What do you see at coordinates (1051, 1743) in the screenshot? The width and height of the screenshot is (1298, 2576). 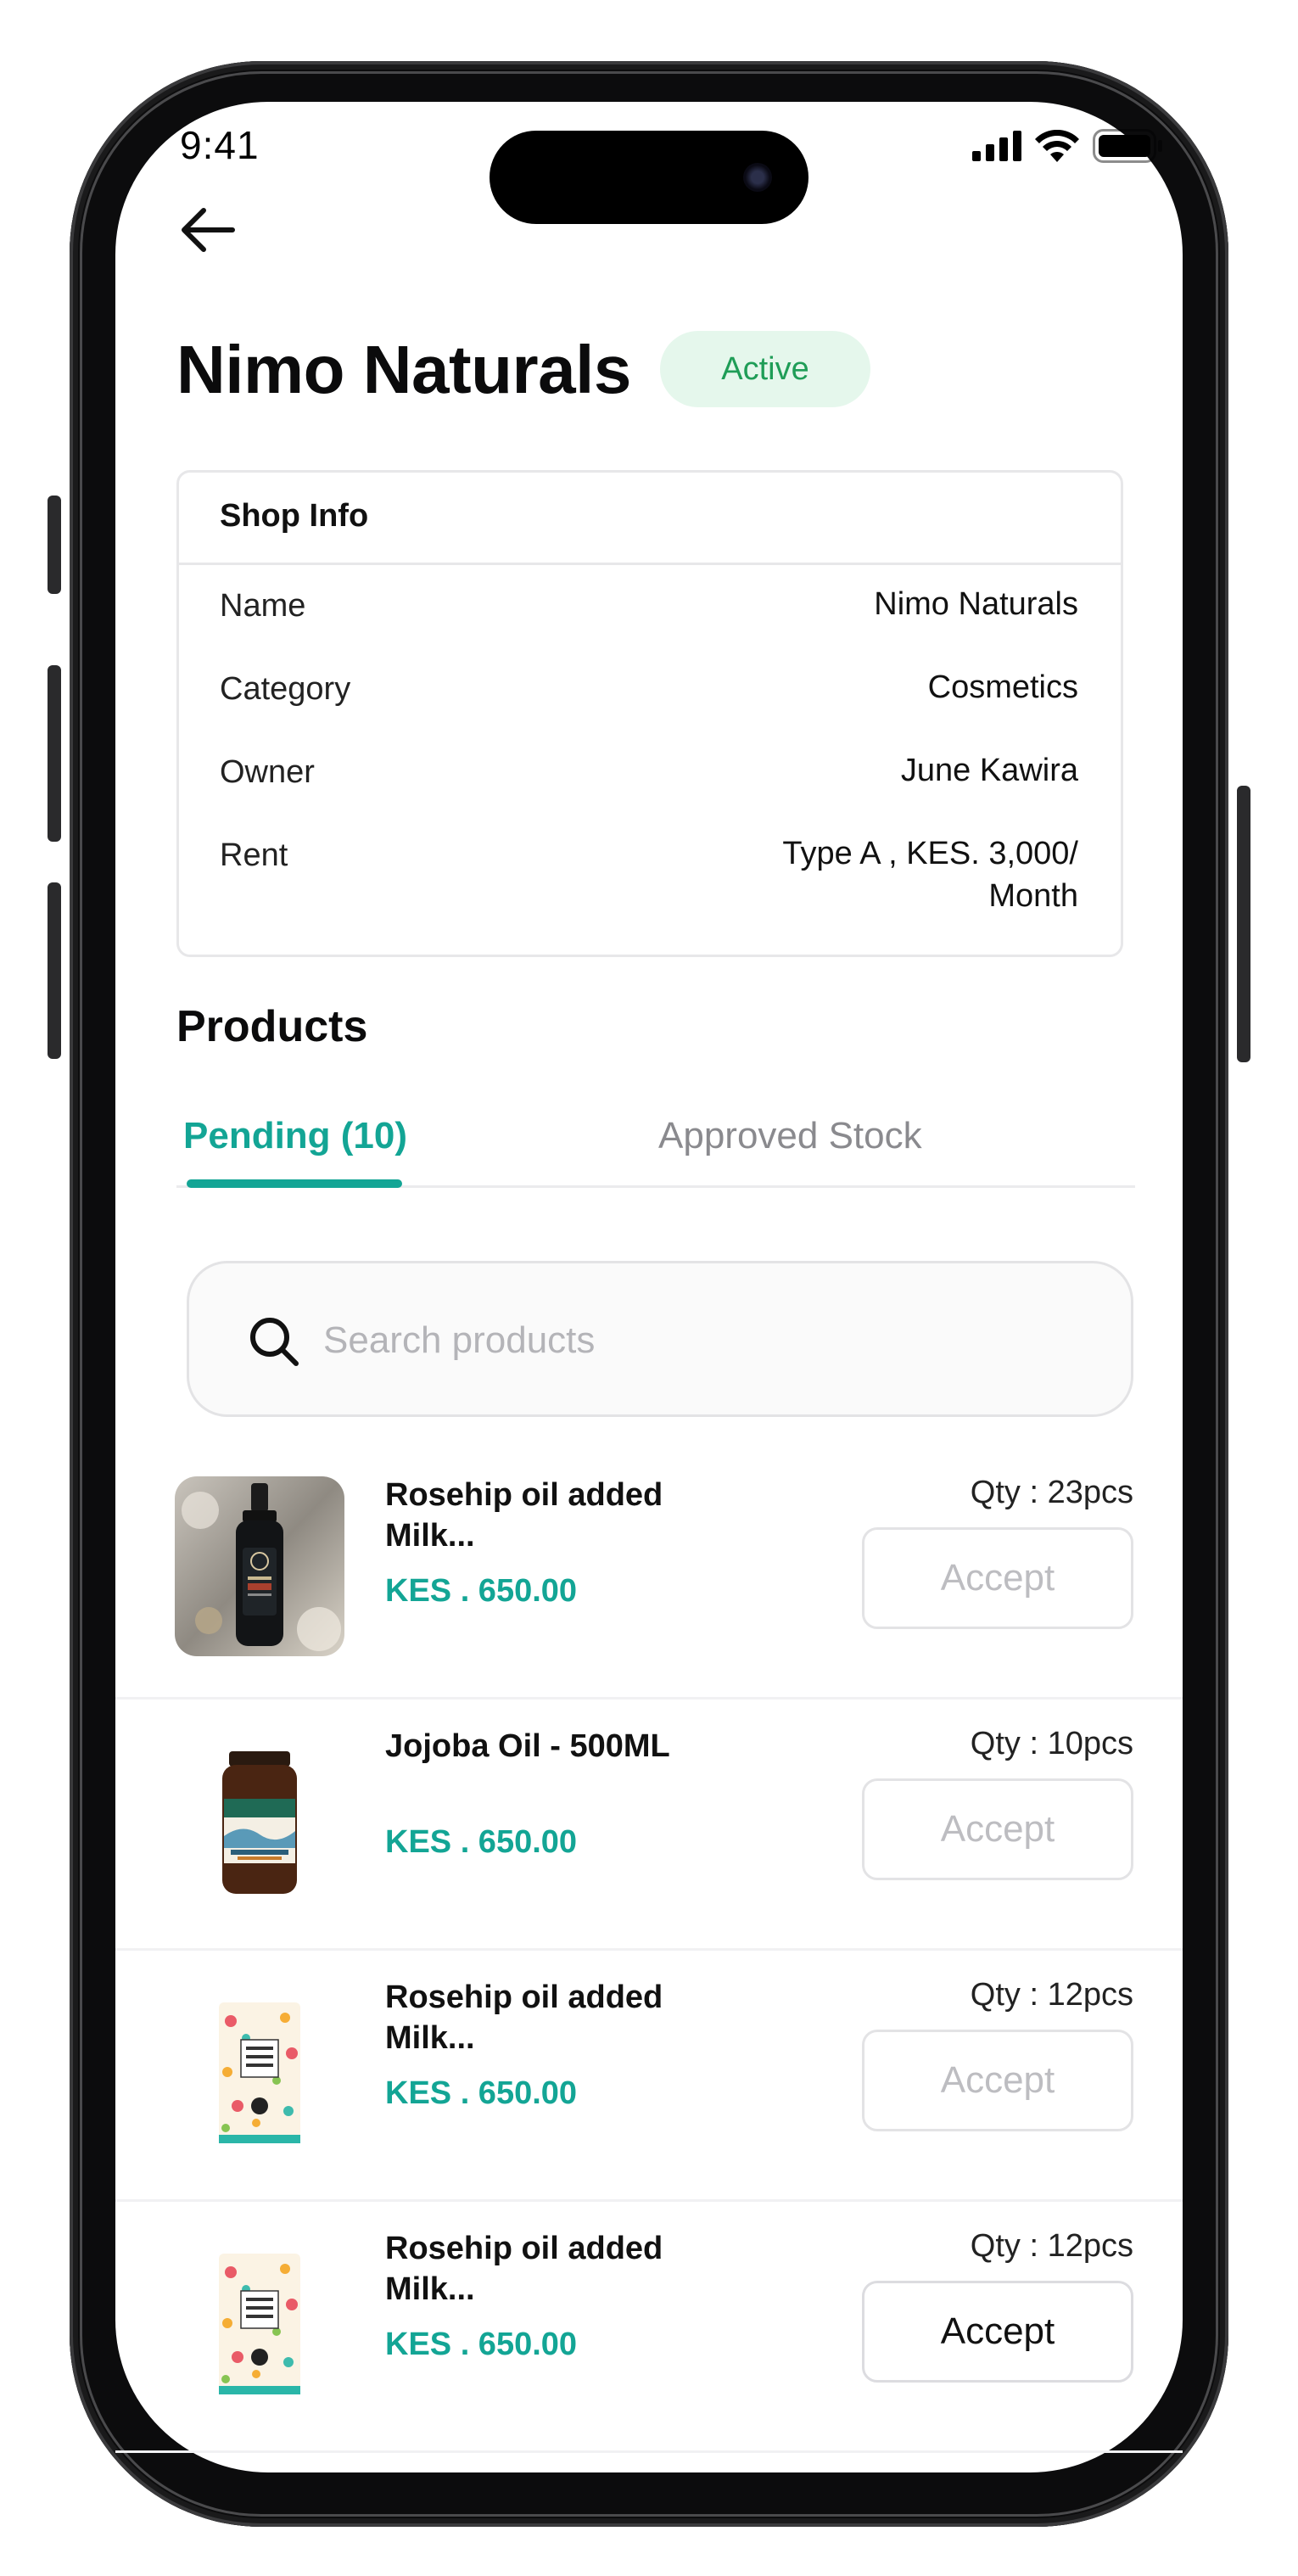 I see `product-quantity: Qty : 10pcs` at bounding box center [1051, 1743].